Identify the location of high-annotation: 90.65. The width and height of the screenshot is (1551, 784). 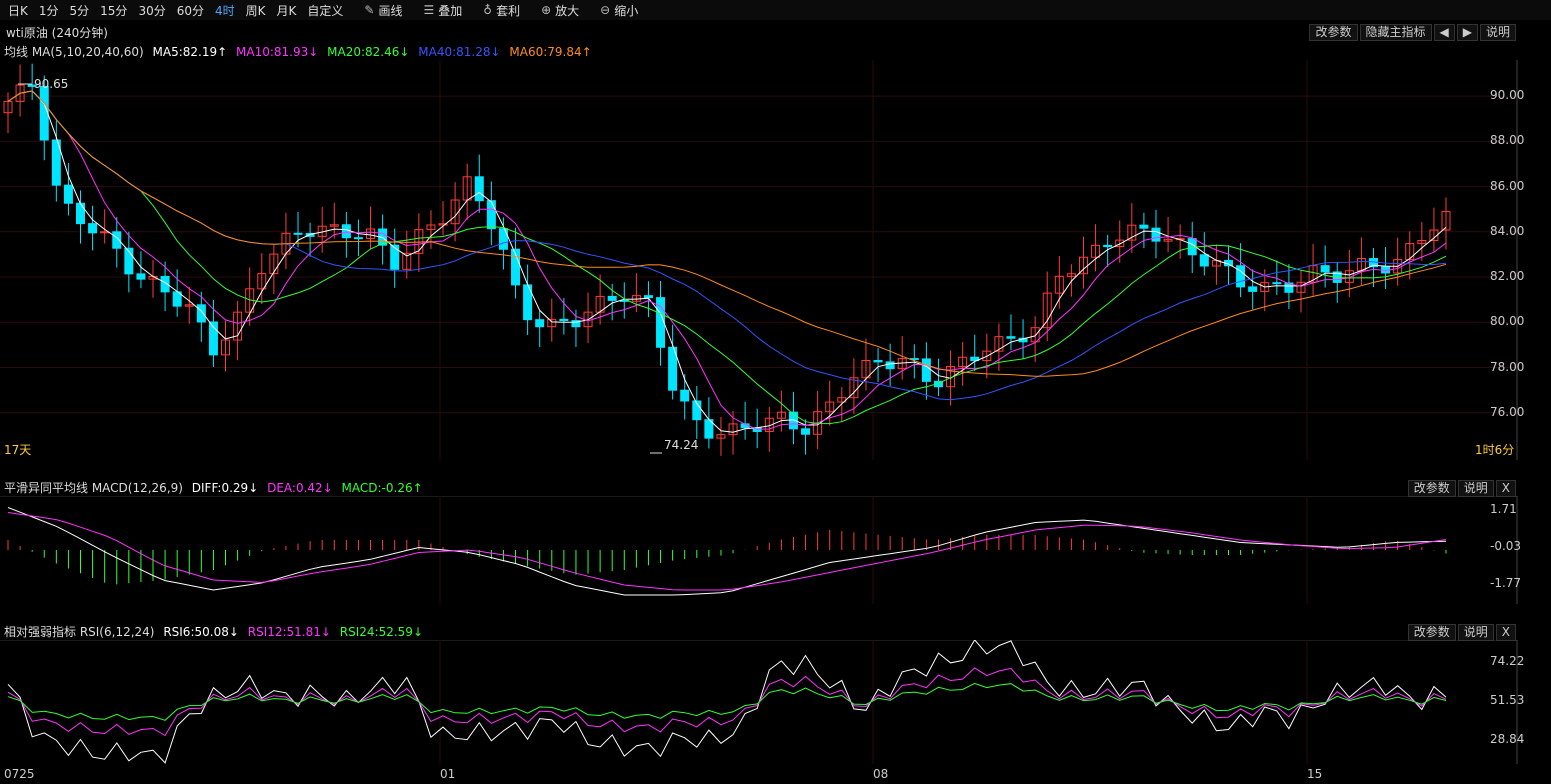
(51, 84).